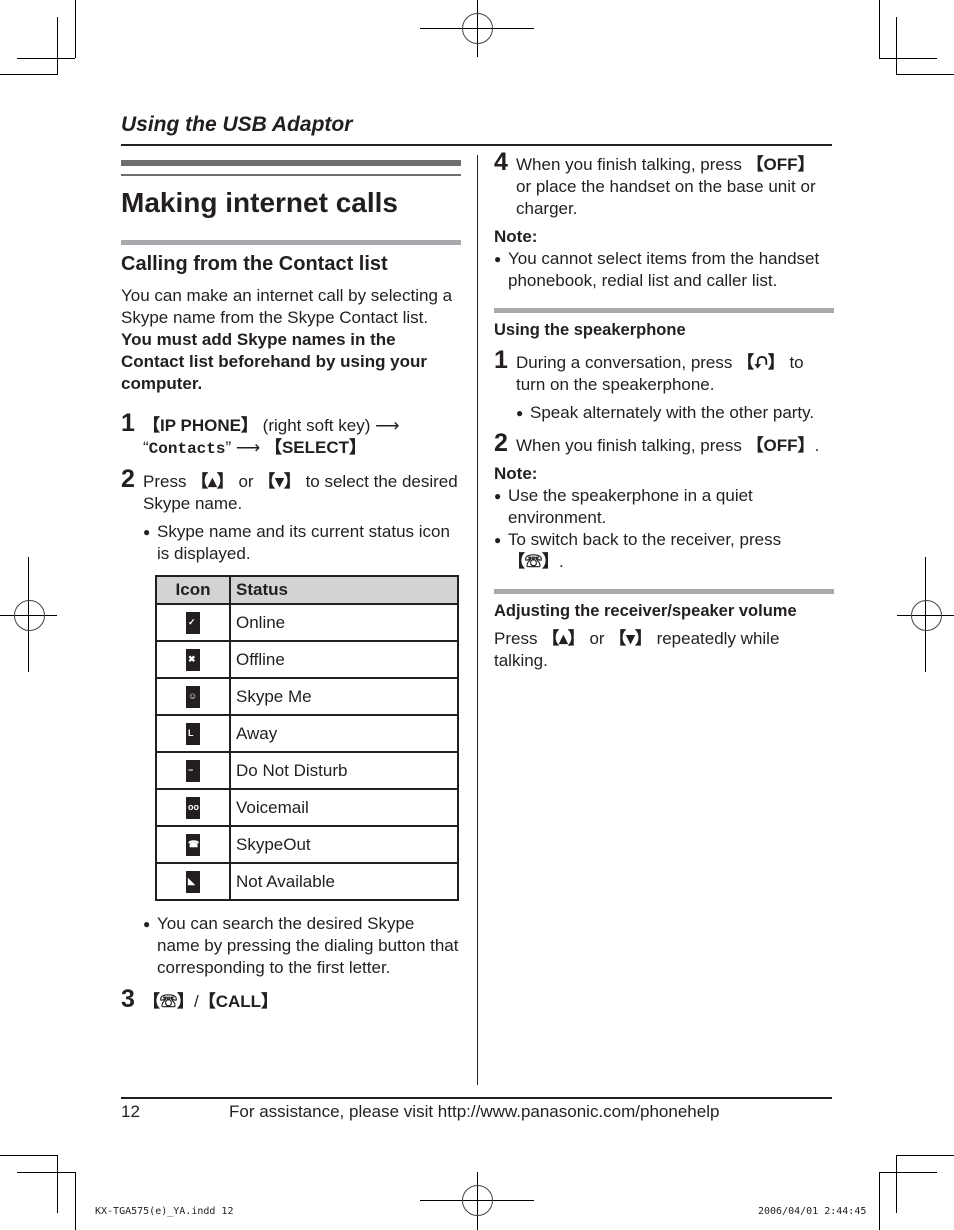  I want to click on table-row: ✖ Offline, so click(307, 659).